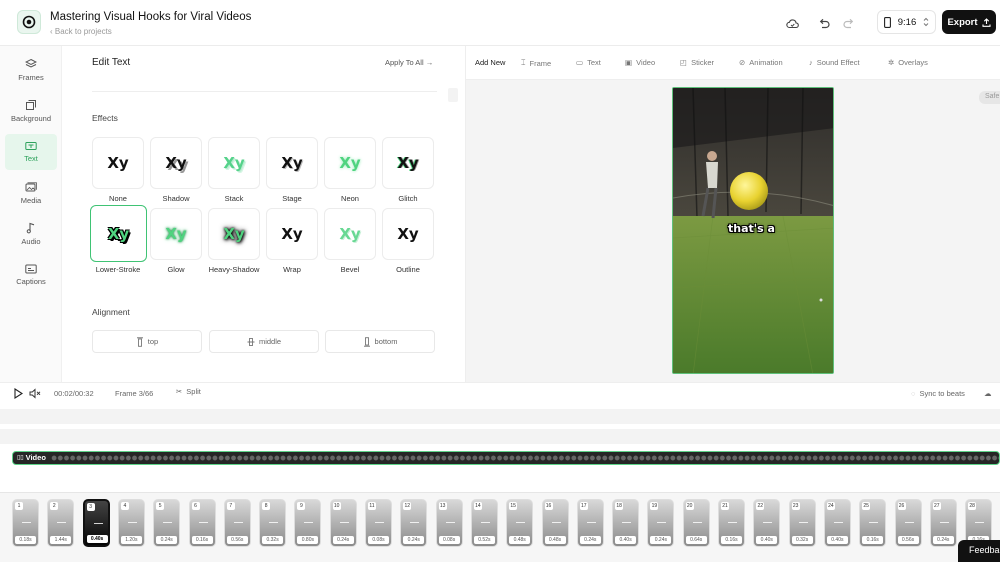 The height and width of the screenshot is (562, 1000). What do you see at coordinates (230, 506) in the screenshot?
I see `frame-number: 7` at bounding box center [230, 506].